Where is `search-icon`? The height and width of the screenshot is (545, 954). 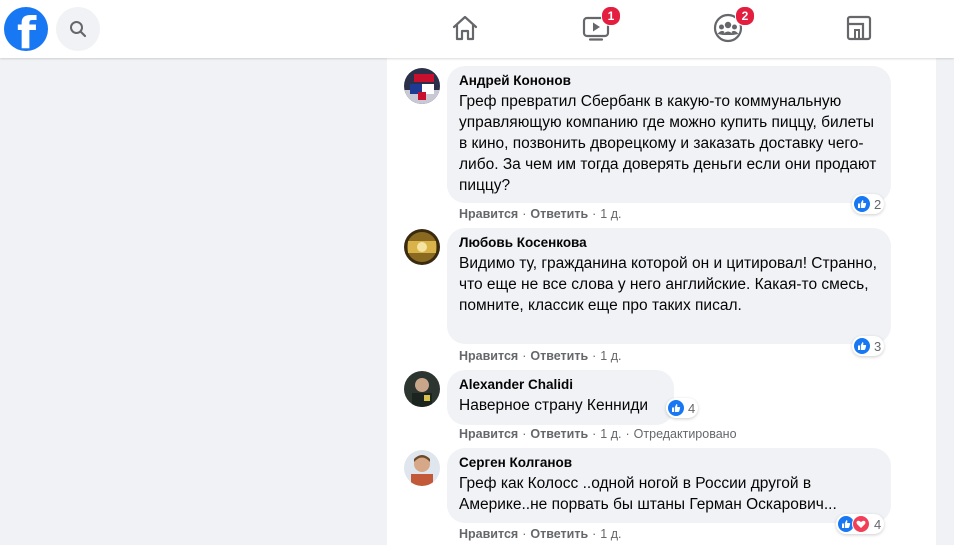
search-icon is located at coordinates (78, 29).